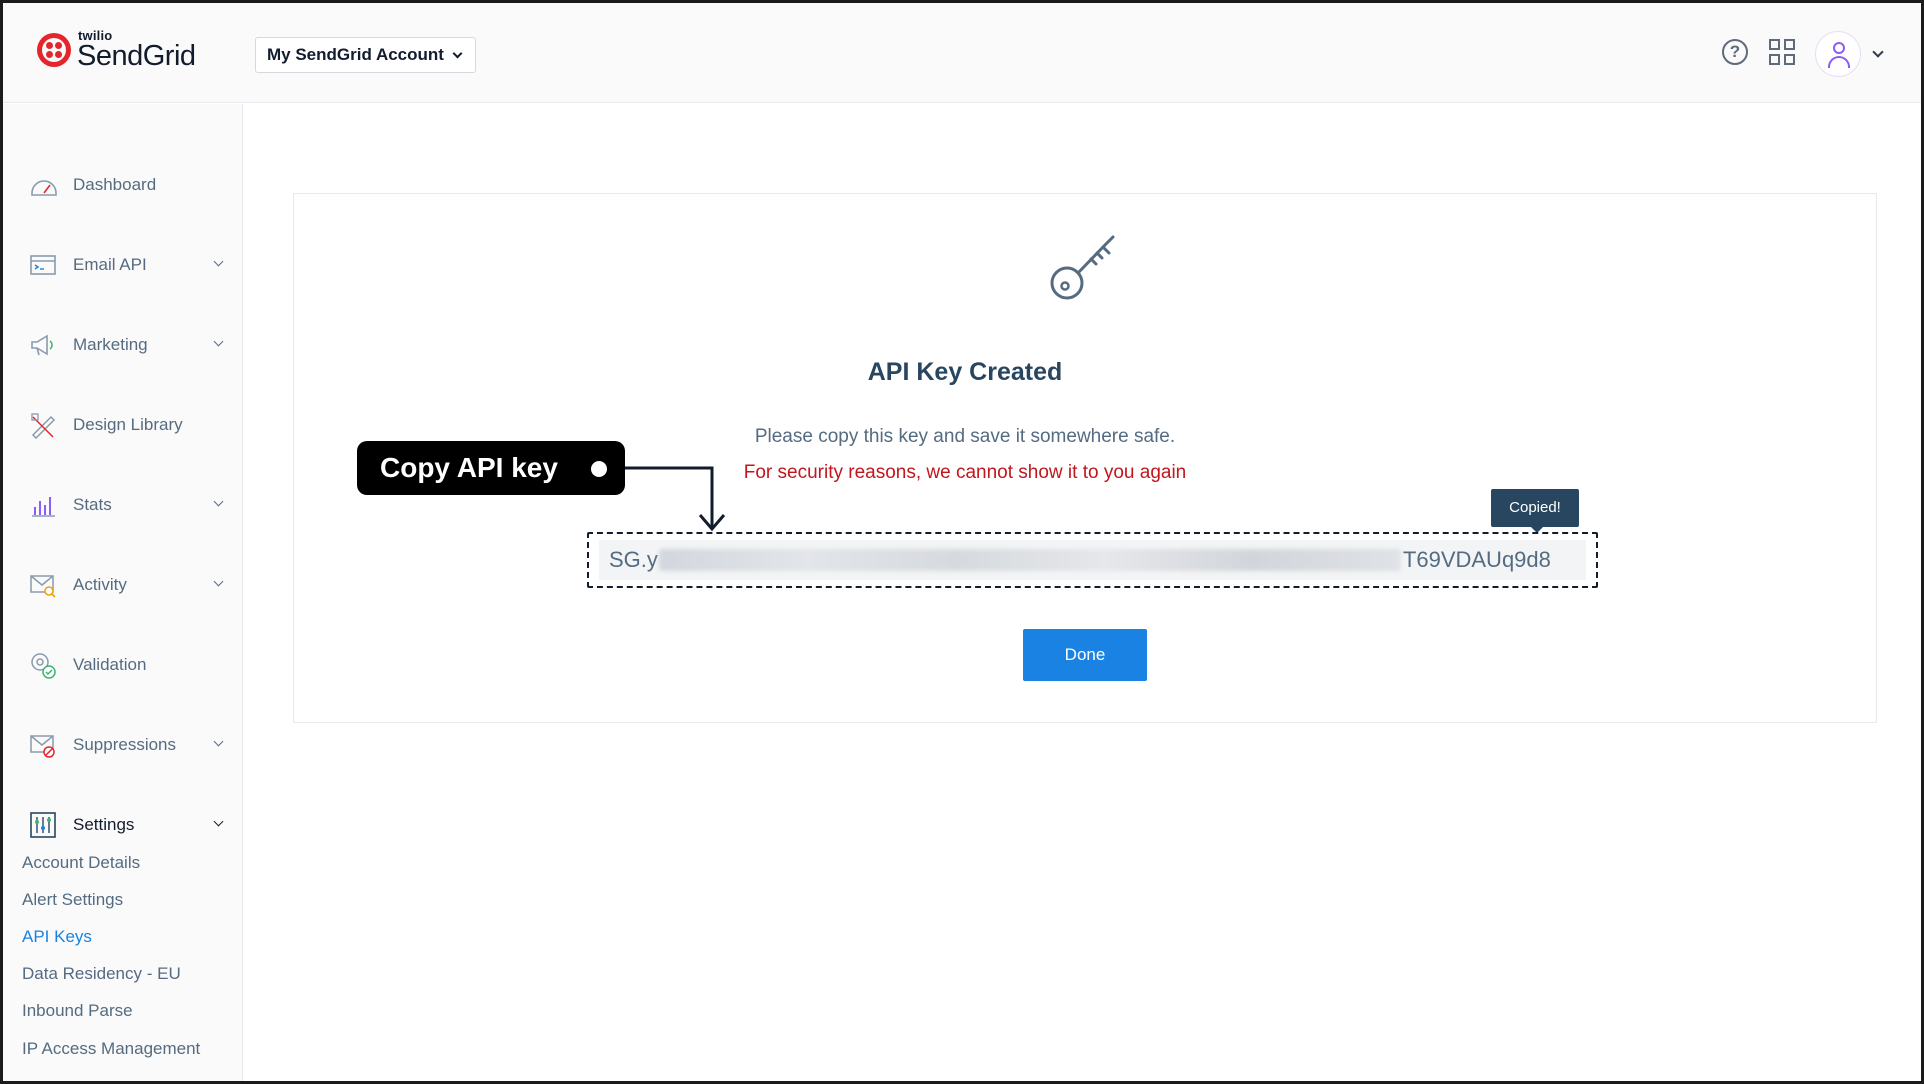 The image size is (1924, 1084). Describe the element at coordinates (115, 184) in the screenshot. I see `sidebar-item-label: Dashboard` at that location.